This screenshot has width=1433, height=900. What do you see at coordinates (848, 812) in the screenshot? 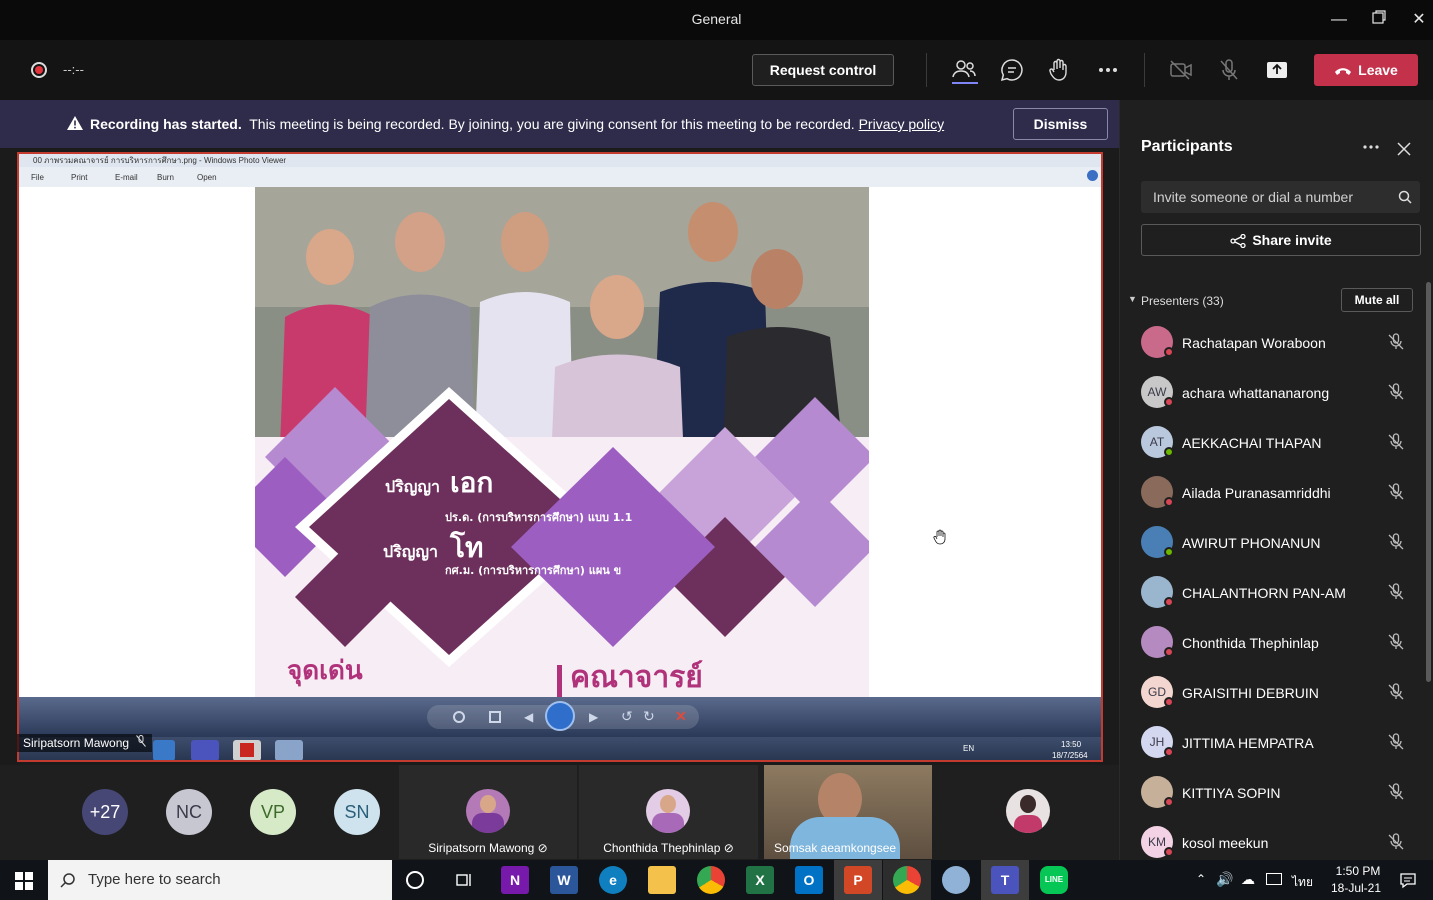
I see `video-tile: Somsak aeamkongsee` at bounding box center [848, 812].